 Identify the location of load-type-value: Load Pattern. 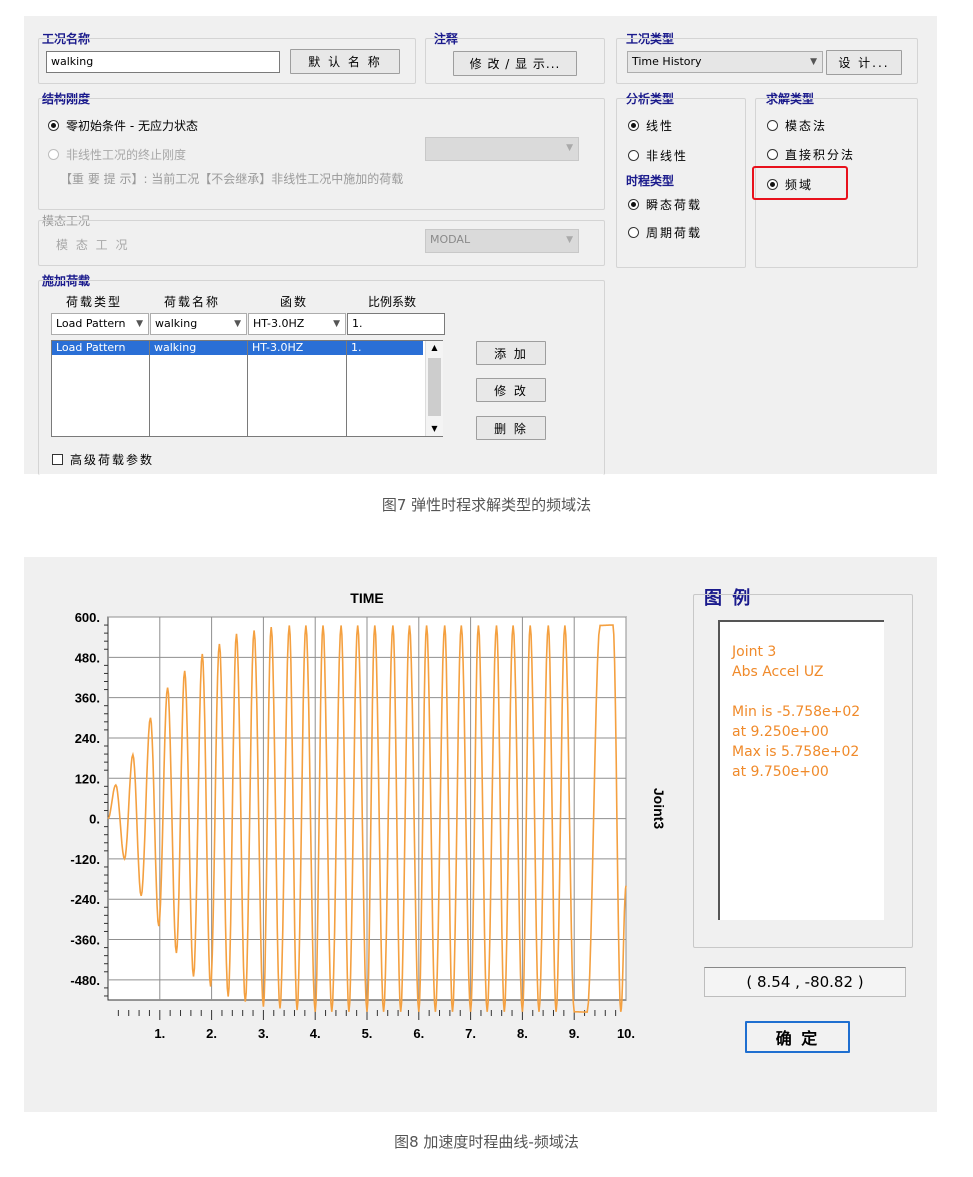
(91, 323).